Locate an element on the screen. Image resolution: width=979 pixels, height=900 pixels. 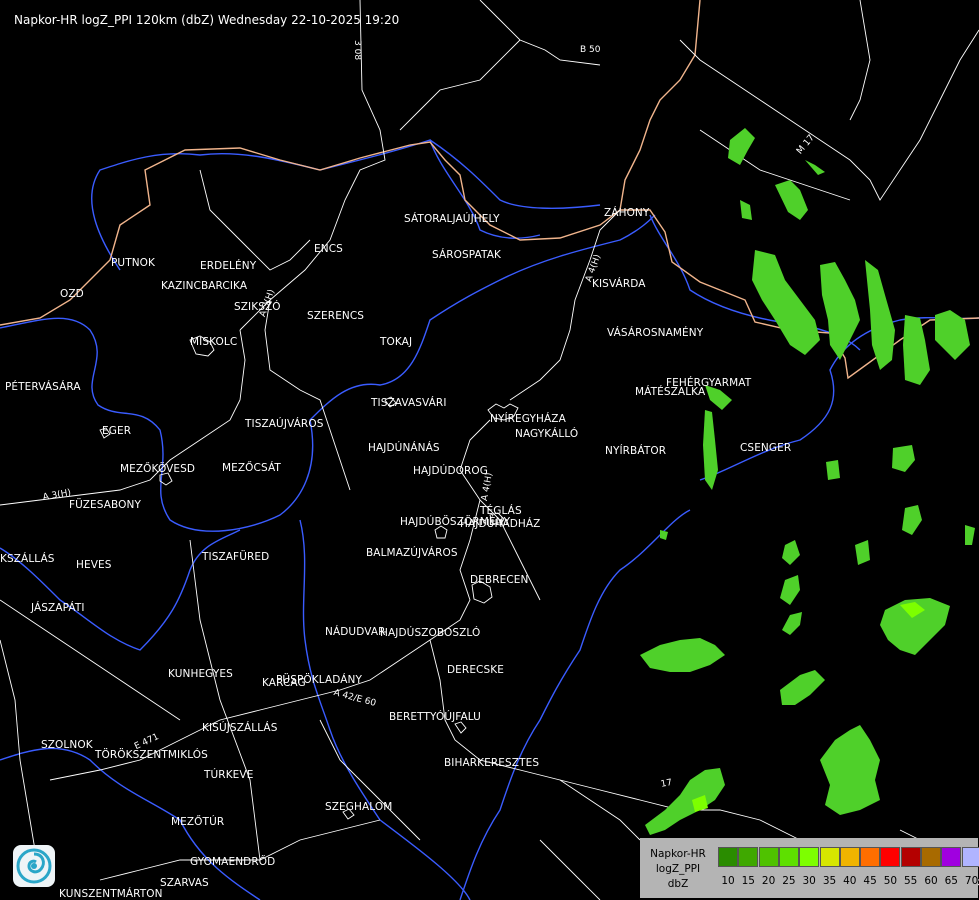
logo is located at coordinates (34, 866).